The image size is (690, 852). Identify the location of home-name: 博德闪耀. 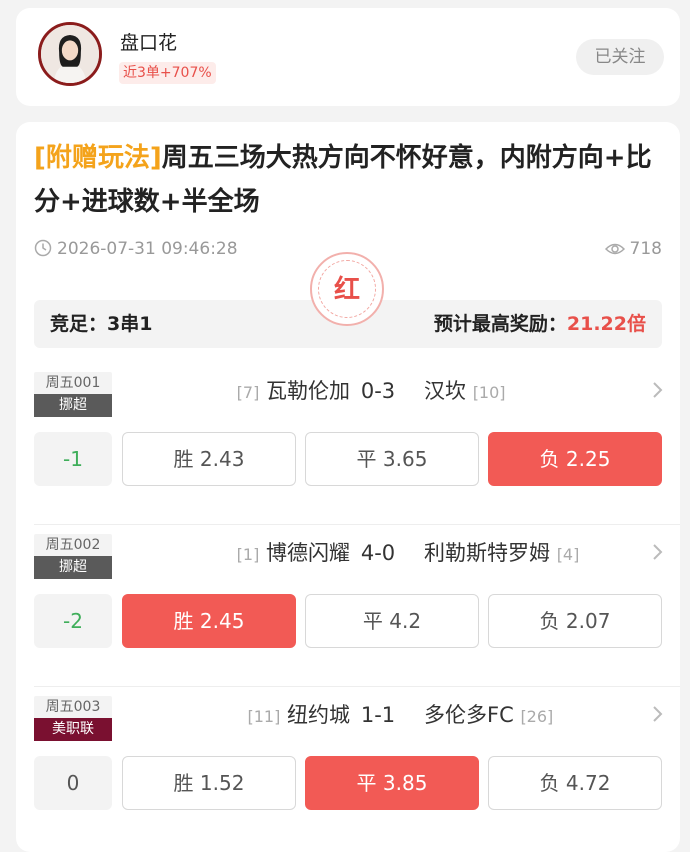
(308, 553).